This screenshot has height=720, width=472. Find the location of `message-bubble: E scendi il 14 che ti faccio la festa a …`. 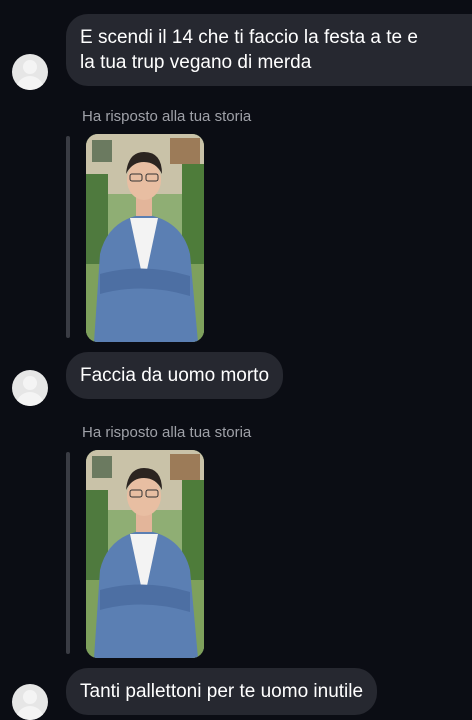

message-bubble: E scendi il 14 che ti faccio la festa a … is located at coordinates (269, 50).